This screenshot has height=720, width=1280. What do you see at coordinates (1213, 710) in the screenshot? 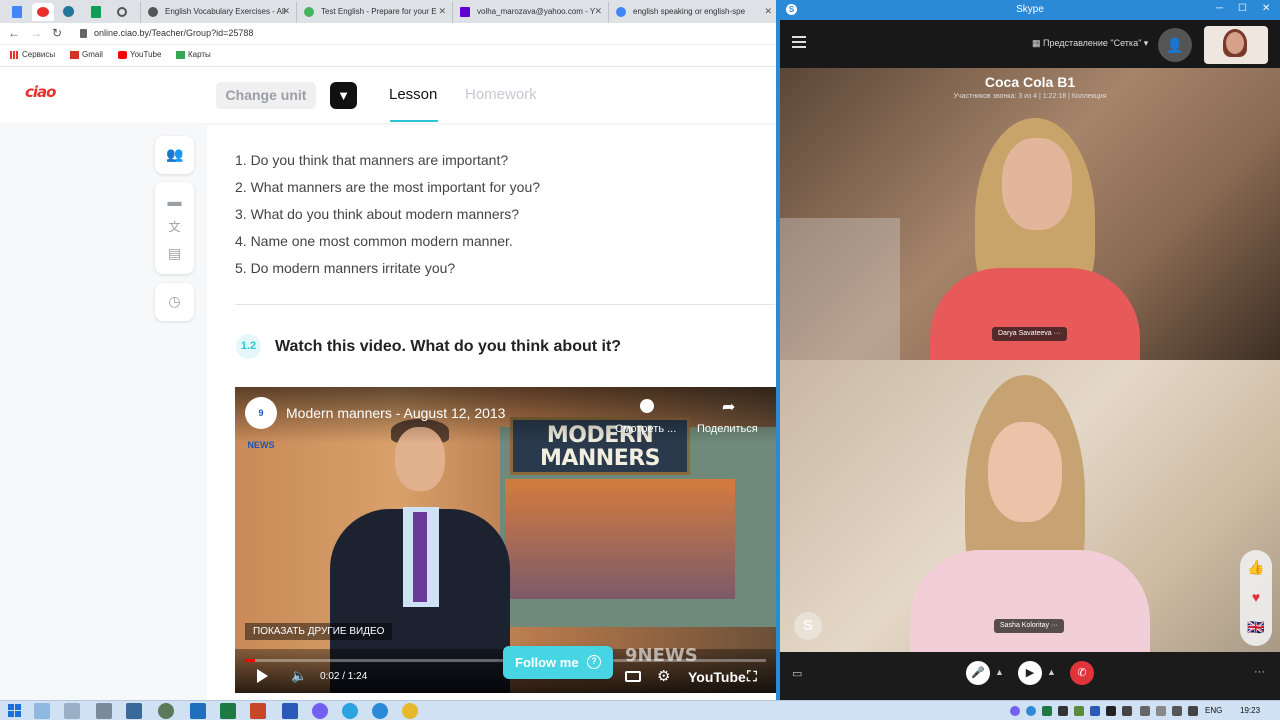
I see `input-language: ENG` at bounding box center [1213, 710].